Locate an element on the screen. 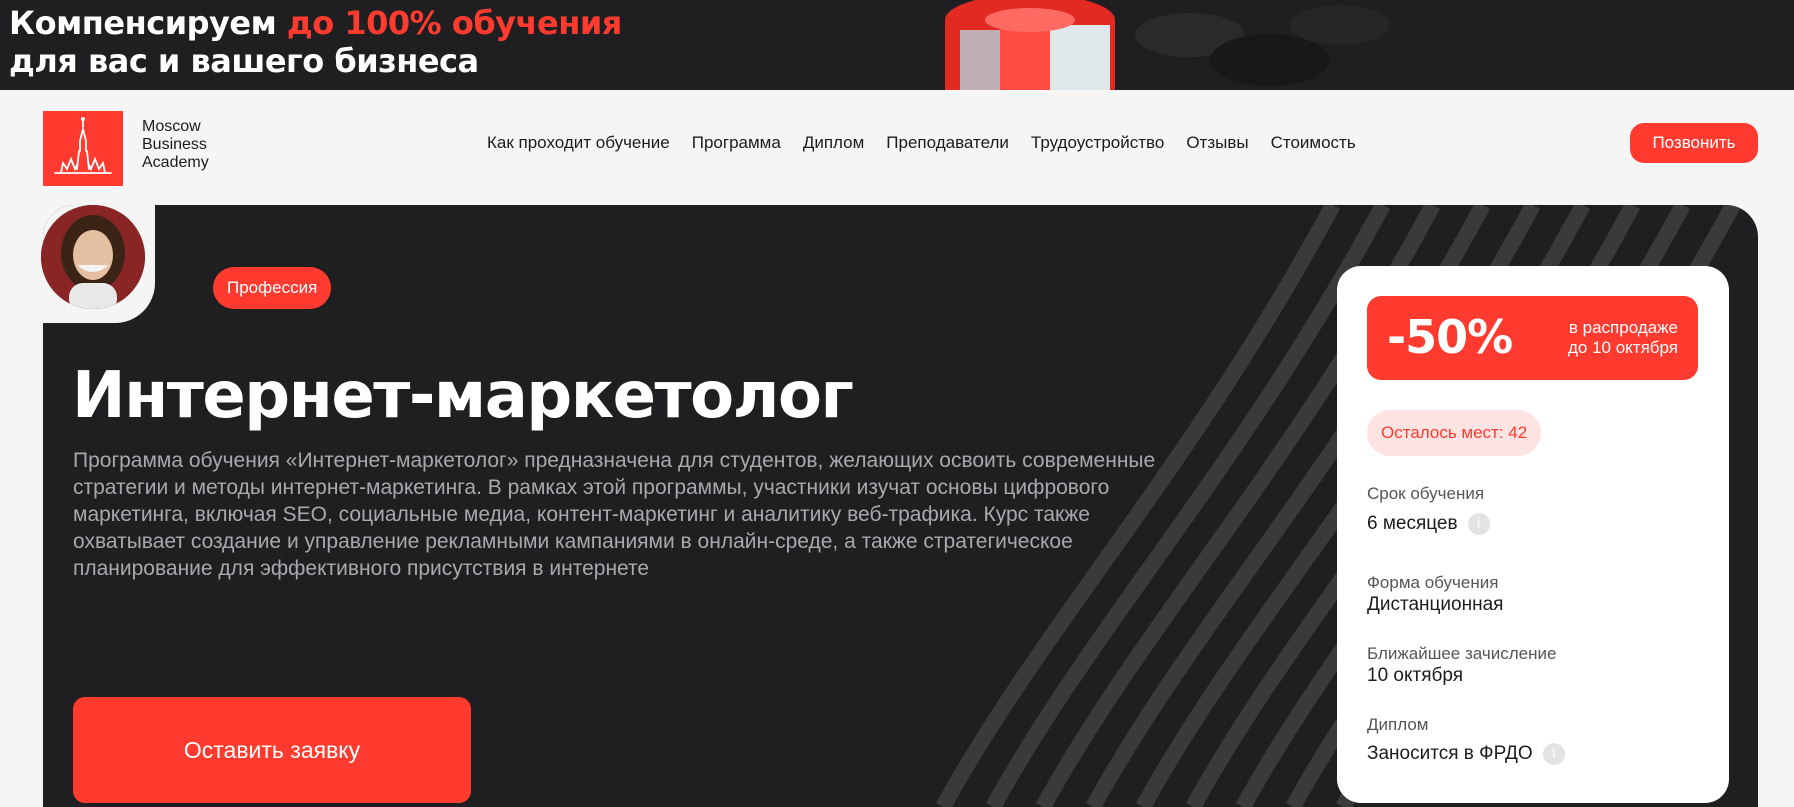  duration-text: 6 месяцев is located at coordinates (1412, 524).